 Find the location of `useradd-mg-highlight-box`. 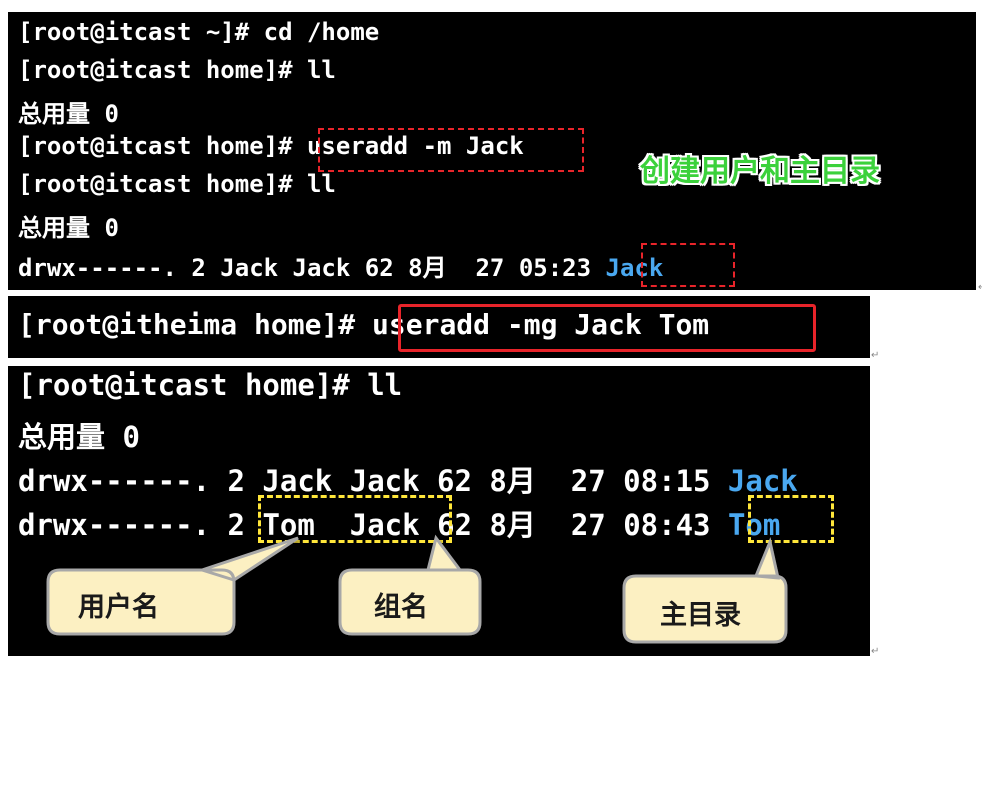

useradd-mg-highlight-box is located at coordinates (607, 328).